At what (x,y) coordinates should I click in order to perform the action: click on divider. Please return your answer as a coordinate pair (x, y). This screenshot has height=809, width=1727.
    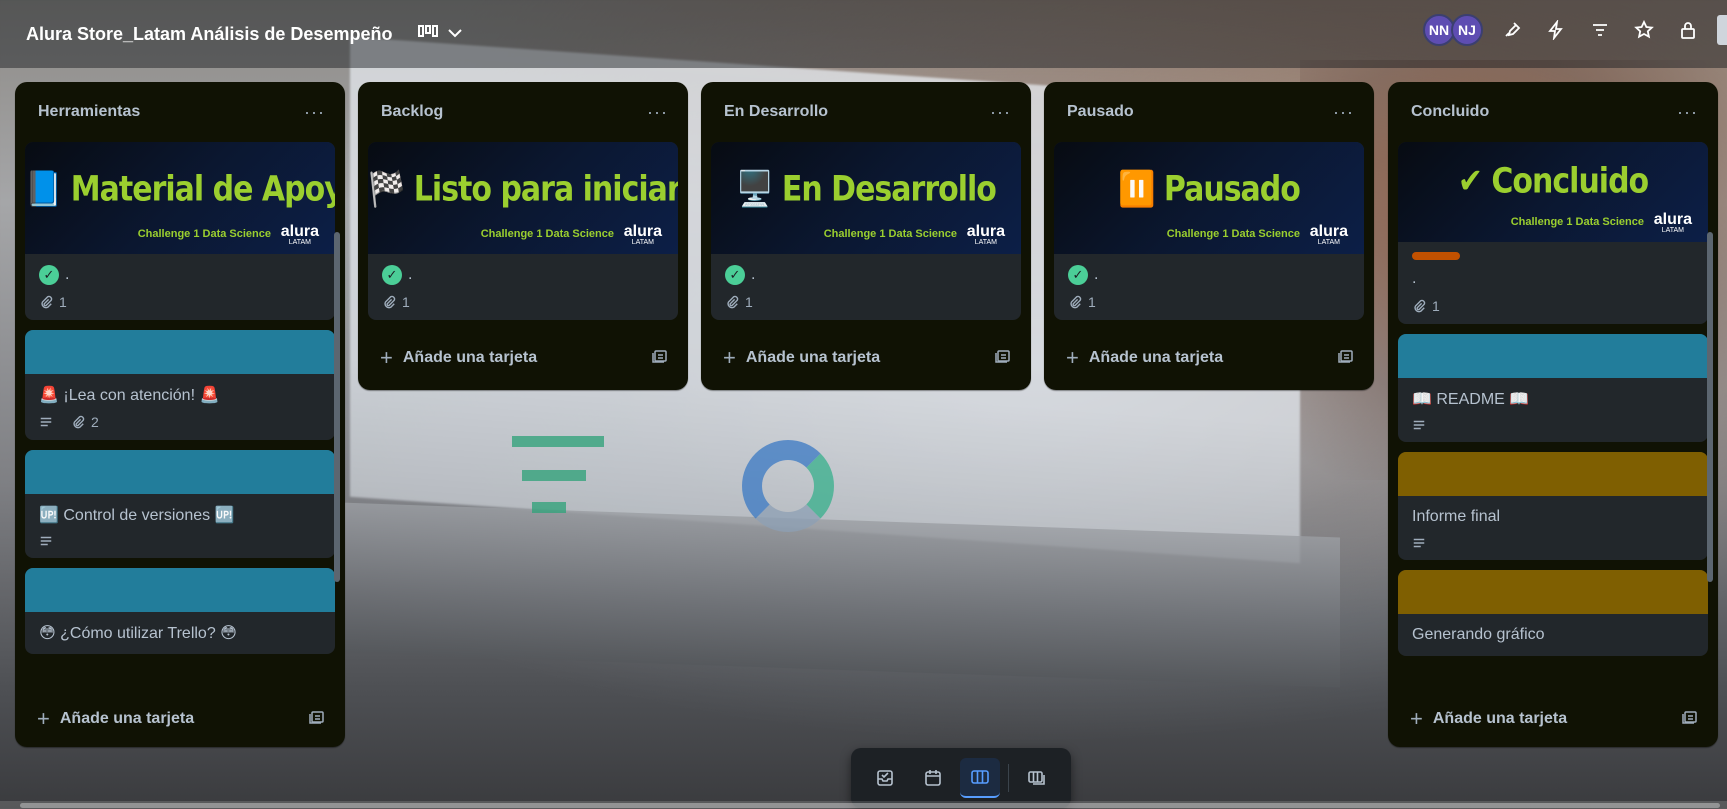
    Looking at the image, I should click on (1009, 778).